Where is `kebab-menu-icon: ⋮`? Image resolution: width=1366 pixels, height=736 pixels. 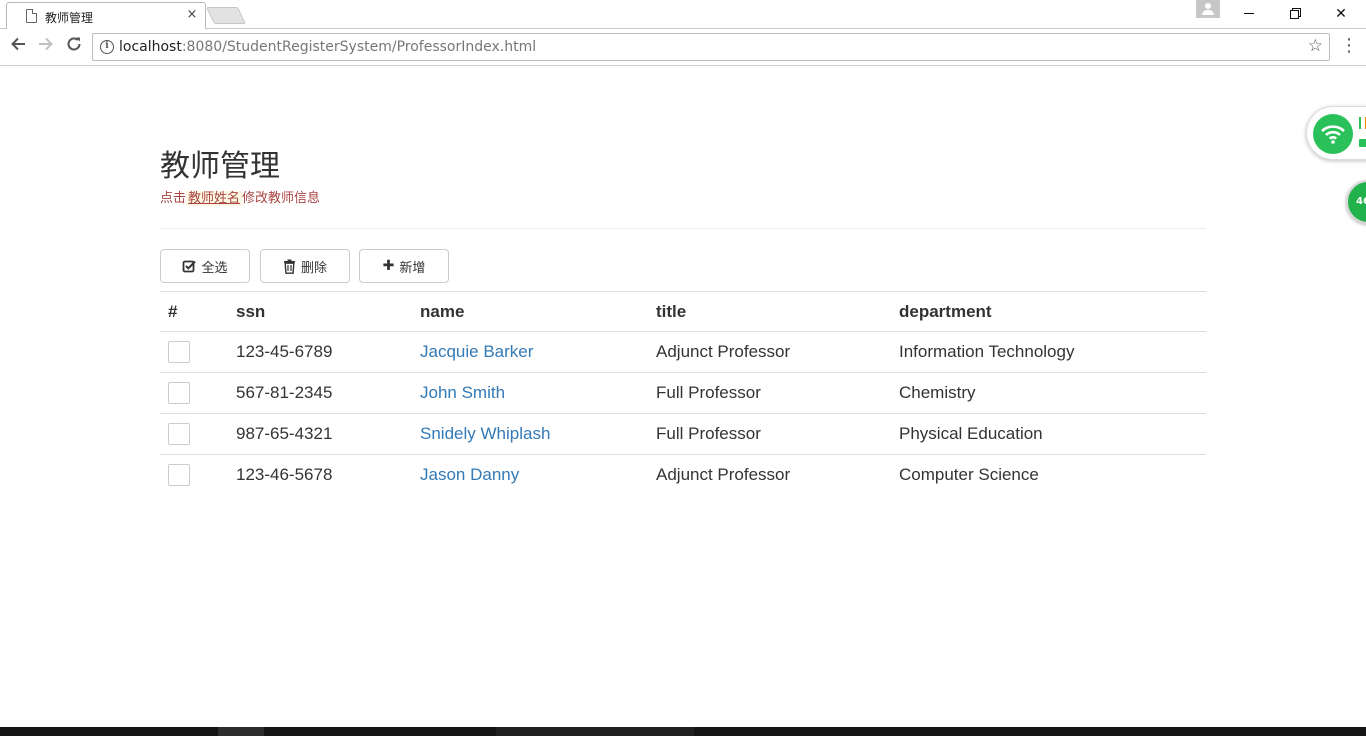
kebab-menu-icon: ⋮ is located at coordinates (1349, 47).